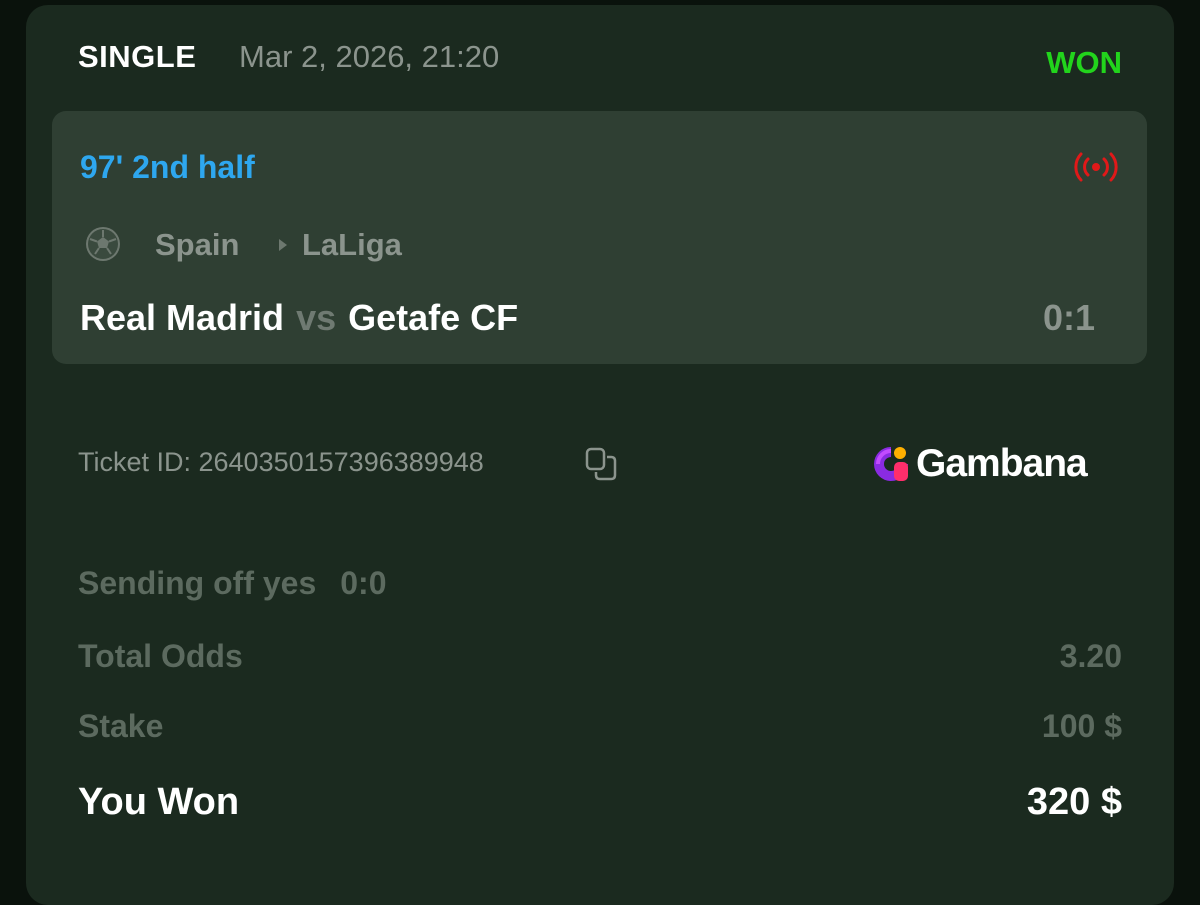 The height and width of the screenshot is (905, 1200). Describe the element at coordinates (283, 245) in the screenshot. I see `breadcrumb-arrow-icon` at that location.